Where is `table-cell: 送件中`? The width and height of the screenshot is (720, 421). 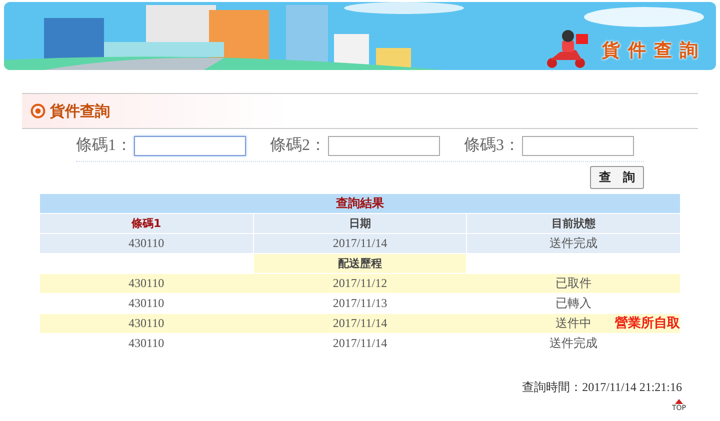
table-cell: 送件中 is located at coordinates (574, 323).